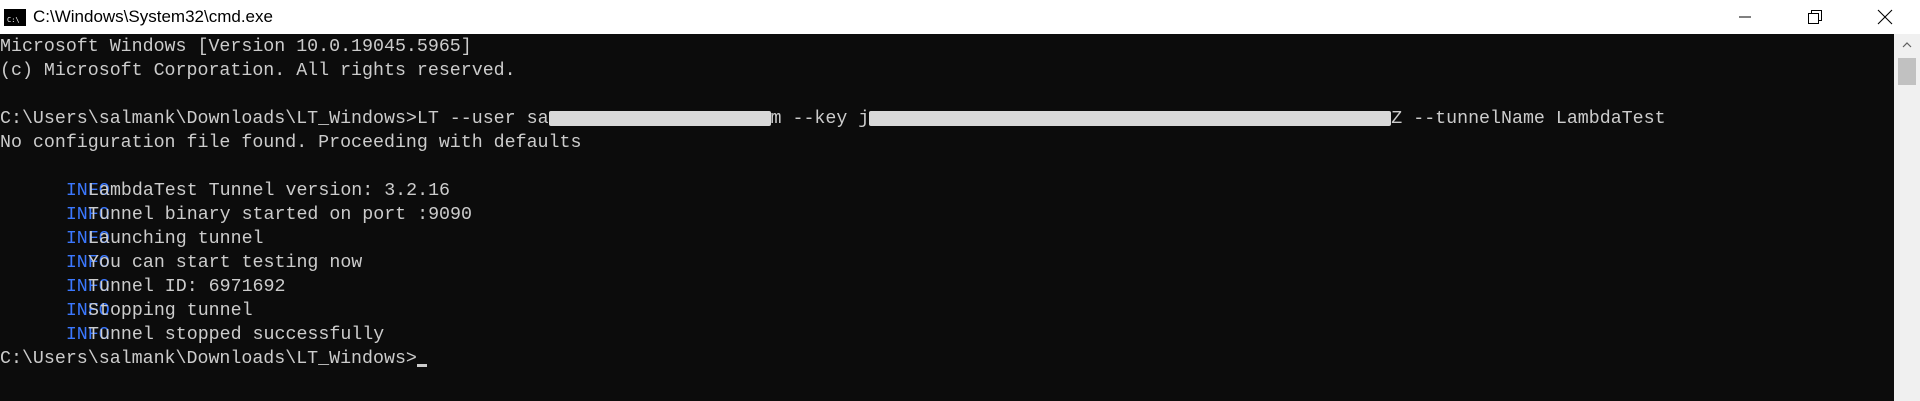 Image resolution: width=1920 pixels, height=401 pixels. Describe the element at coordinates (482, 119) in the screenshot. I see `command-part-1: LT --user sa` at that location.